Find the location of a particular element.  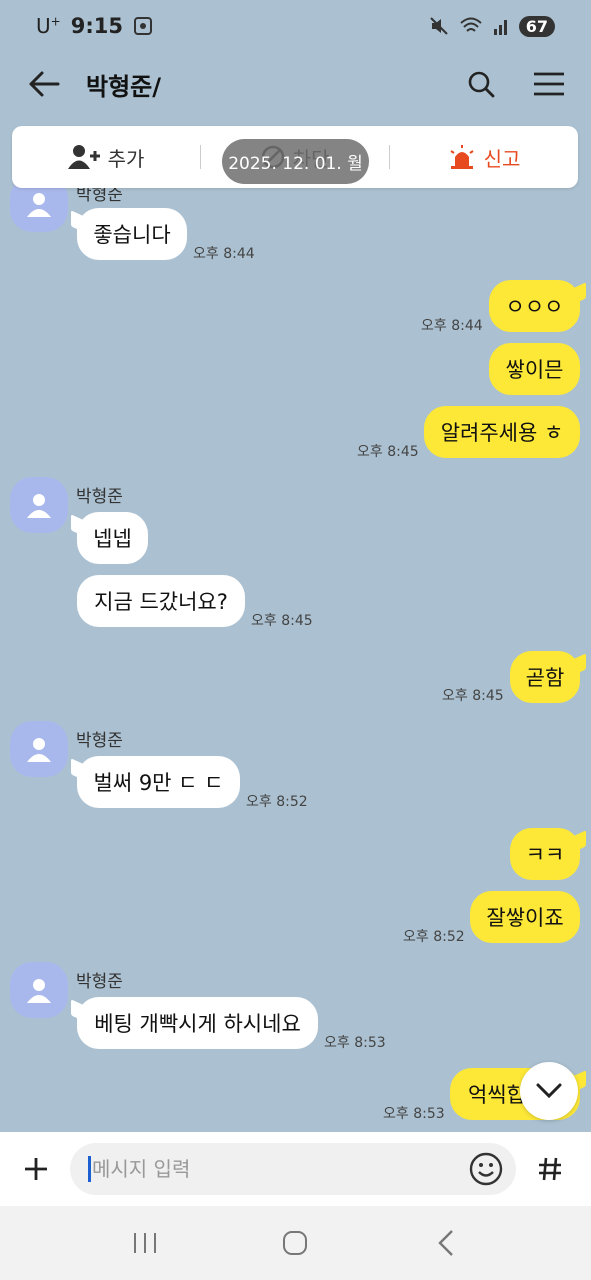

date-indicator: 2025. 12. 01. 월 is located at coordinates (295, 161).